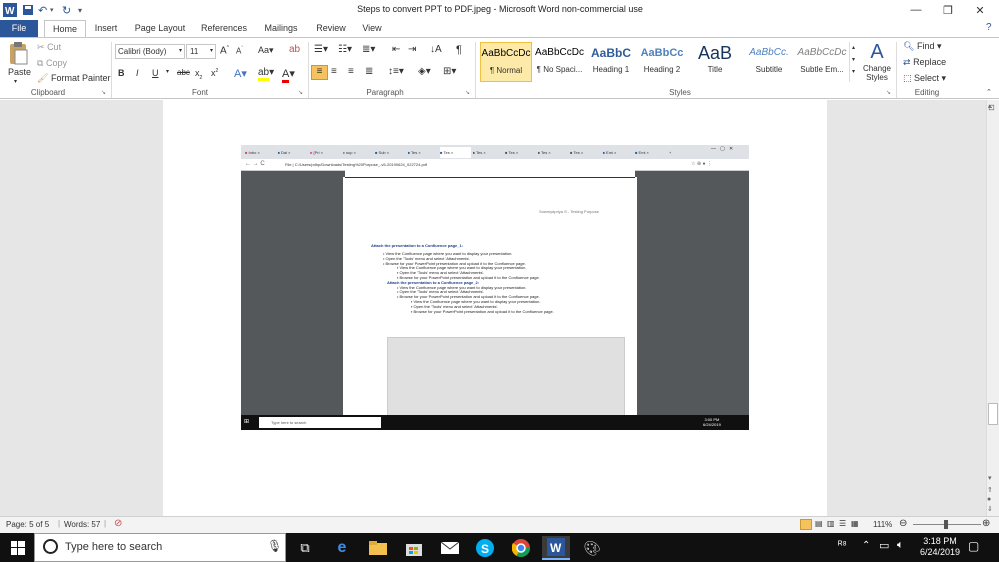 The height and width of the screenshot is (562, 999). I want to click on shading-icon: ◈▾, so click(424, 71).